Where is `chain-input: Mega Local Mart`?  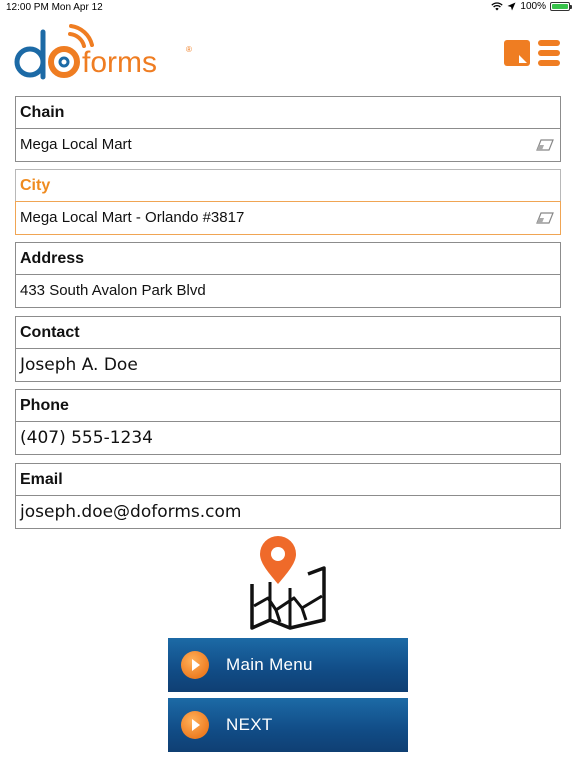 chain-input: Mega Local Mart is located at coordinates (288, 145).